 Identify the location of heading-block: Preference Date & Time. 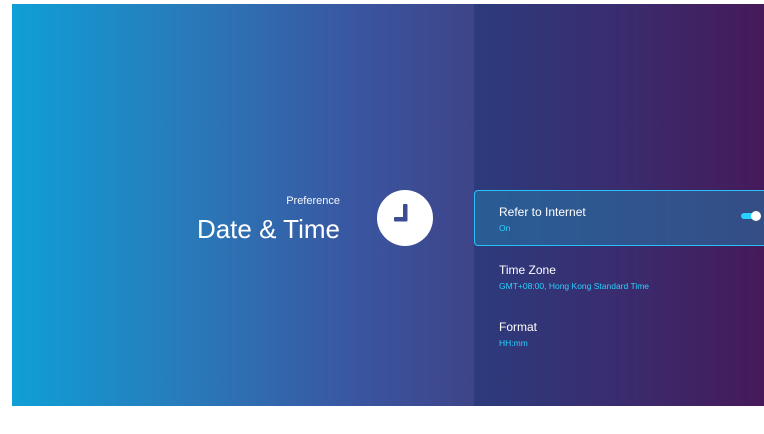
(268, 220).